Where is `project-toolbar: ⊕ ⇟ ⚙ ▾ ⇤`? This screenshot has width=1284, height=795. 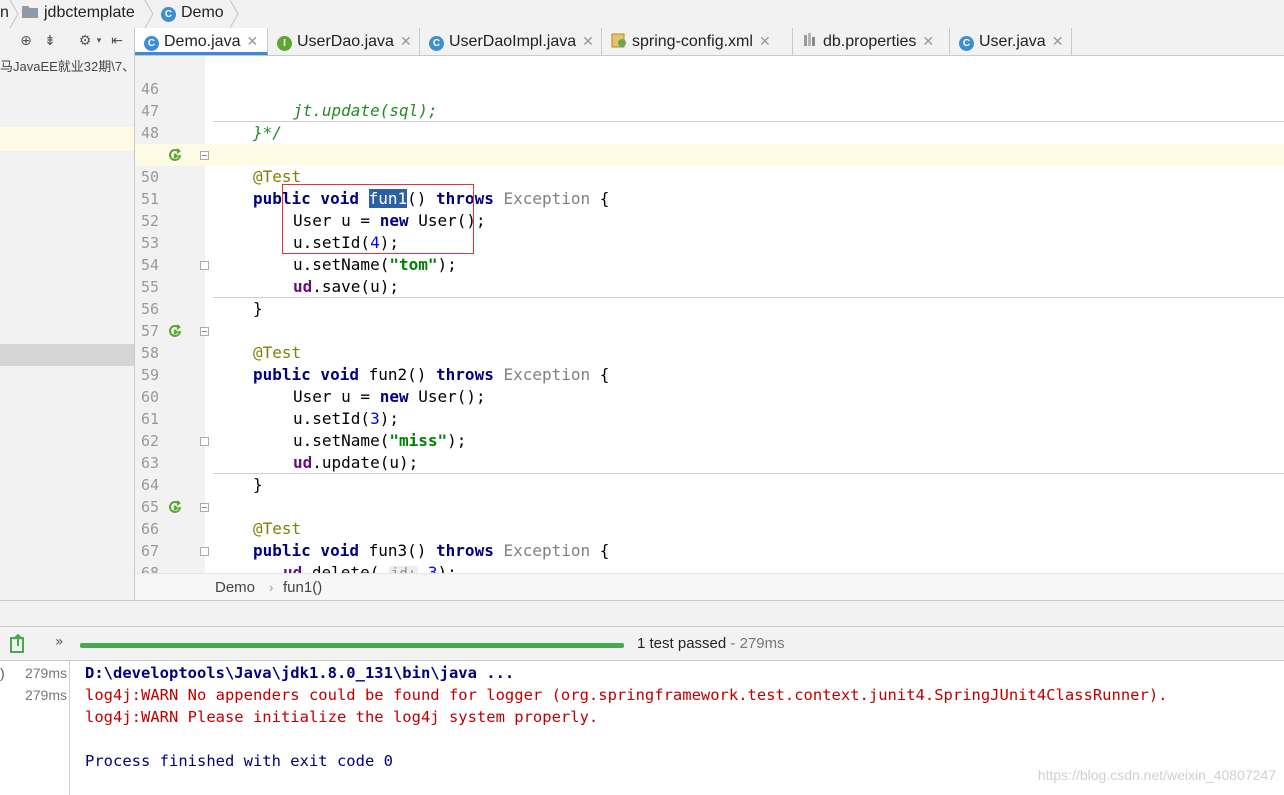 project-toolbar: ⊕ ⇟ ⚙ ▾ ⇤ is located at coordinates (67, 41).